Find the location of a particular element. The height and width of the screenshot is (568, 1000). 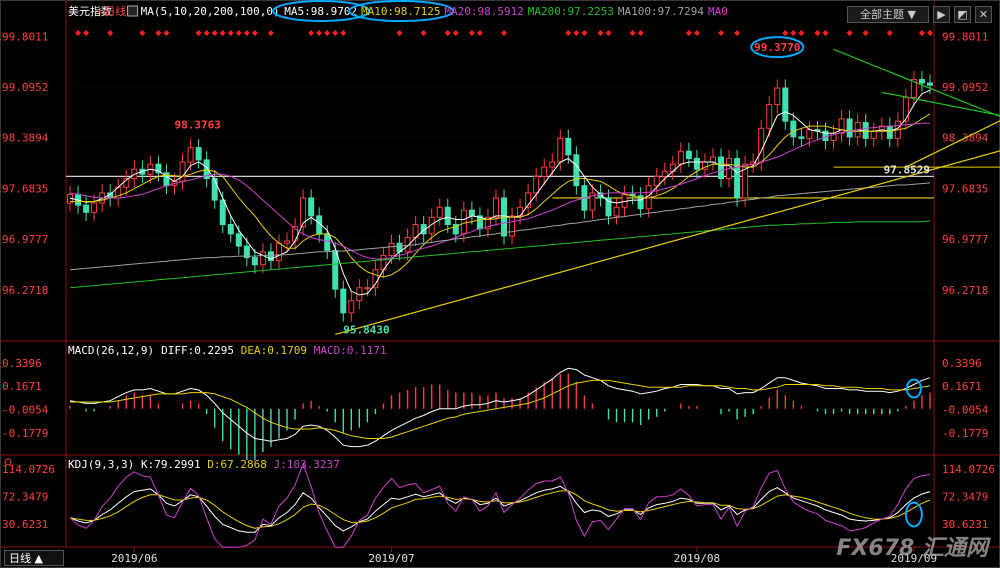

annotation-level-label: 97.8529 is located at coordinates (907, 169).